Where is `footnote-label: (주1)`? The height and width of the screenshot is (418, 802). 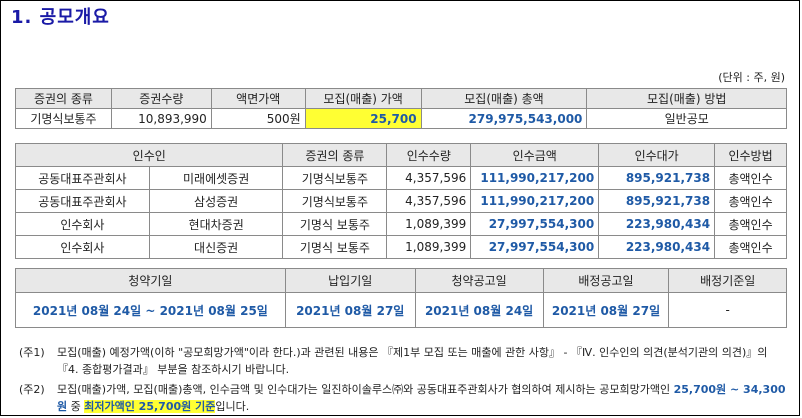 footnote-label: (주1) is located at coordinates (32, 352).